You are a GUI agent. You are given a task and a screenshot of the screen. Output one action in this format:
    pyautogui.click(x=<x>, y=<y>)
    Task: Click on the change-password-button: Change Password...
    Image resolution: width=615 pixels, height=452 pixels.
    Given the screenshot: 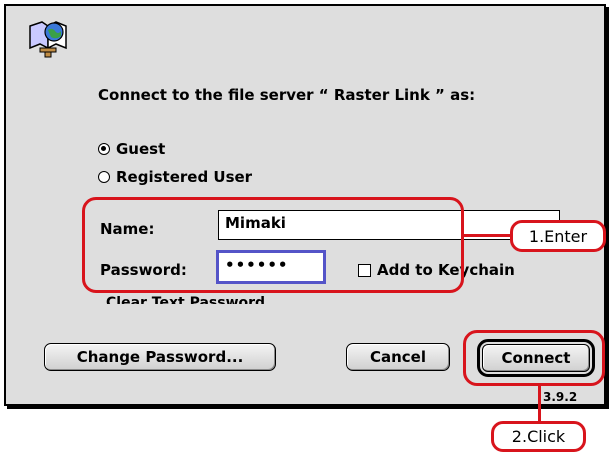 What is the action you would take?
    pyautogui.click(x=160, y=357)
    